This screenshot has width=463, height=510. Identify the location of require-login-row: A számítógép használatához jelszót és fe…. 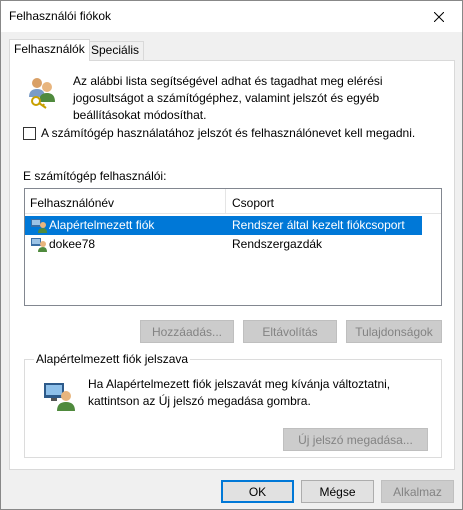
(219, 133).